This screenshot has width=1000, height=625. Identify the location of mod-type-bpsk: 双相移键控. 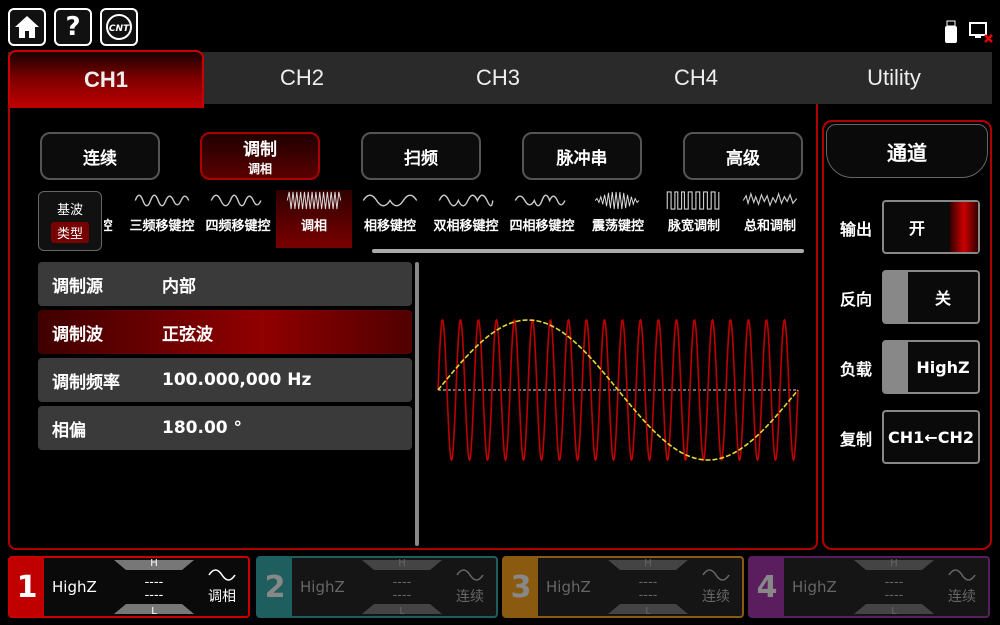
(466, 219).